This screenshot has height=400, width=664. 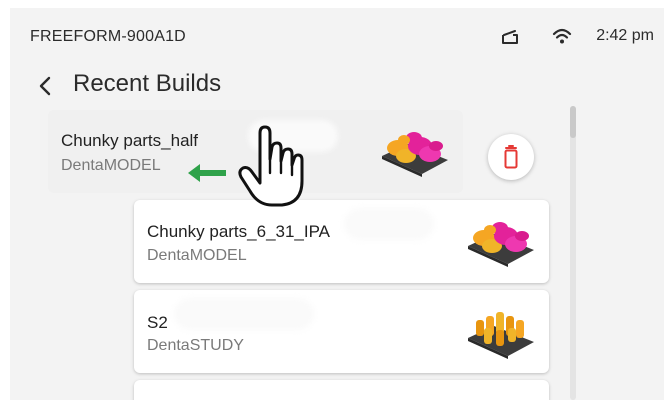 What do you see at coordinates (341, 331) in the screenshot?
I see `list-item: S2 DentaSTUDY` at bounding box center [341, 331].